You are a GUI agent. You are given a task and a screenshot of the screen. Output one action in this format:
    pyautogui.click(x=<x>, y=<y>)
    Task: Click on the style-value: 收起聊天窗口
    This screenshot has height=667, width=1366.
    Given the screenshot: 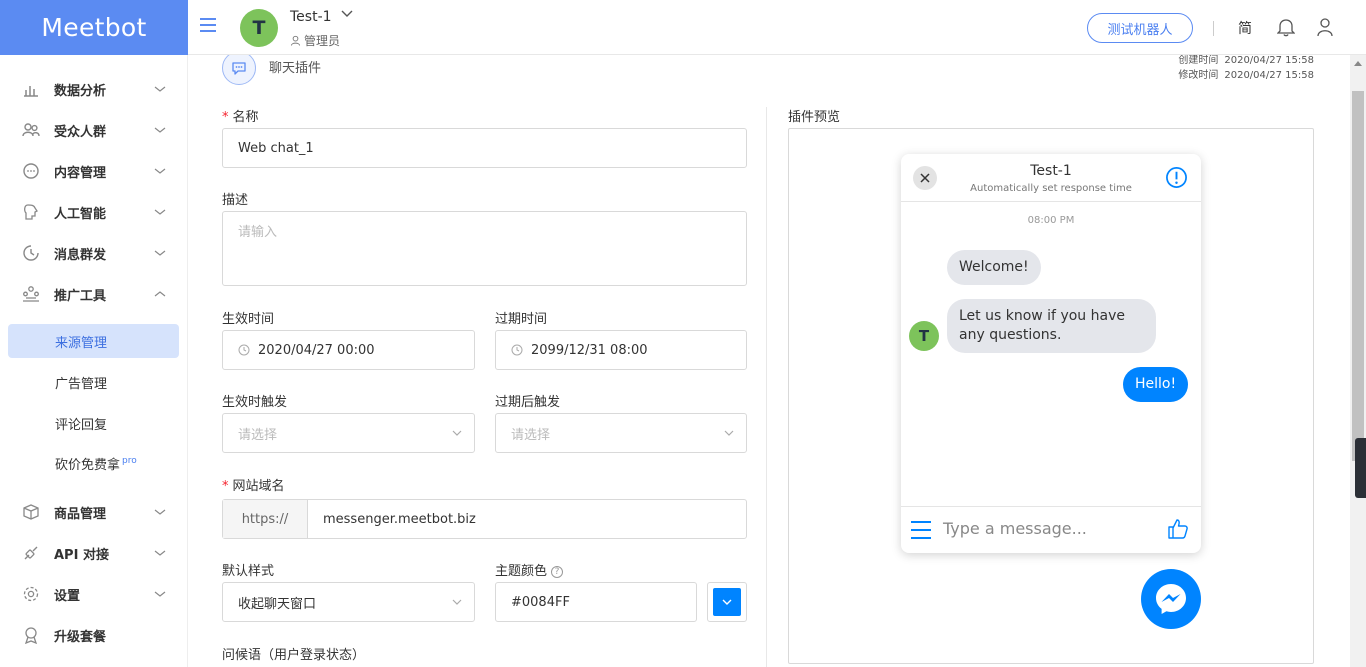 What is the action you would take?
    pyautogui.click(x=277, y=604)
    